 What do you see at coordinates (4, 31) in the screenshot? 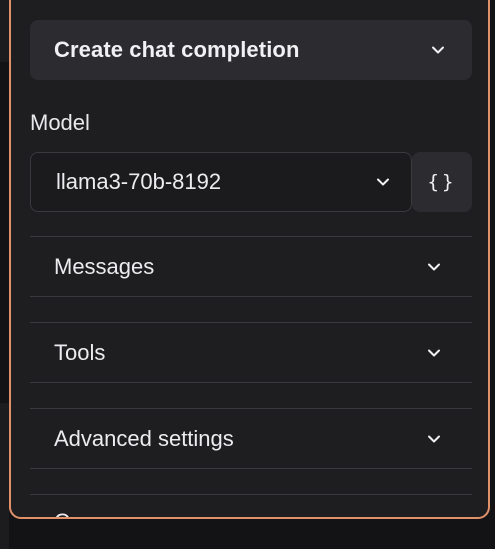
I see `background-strip-top` at bounding box center [4, 31].